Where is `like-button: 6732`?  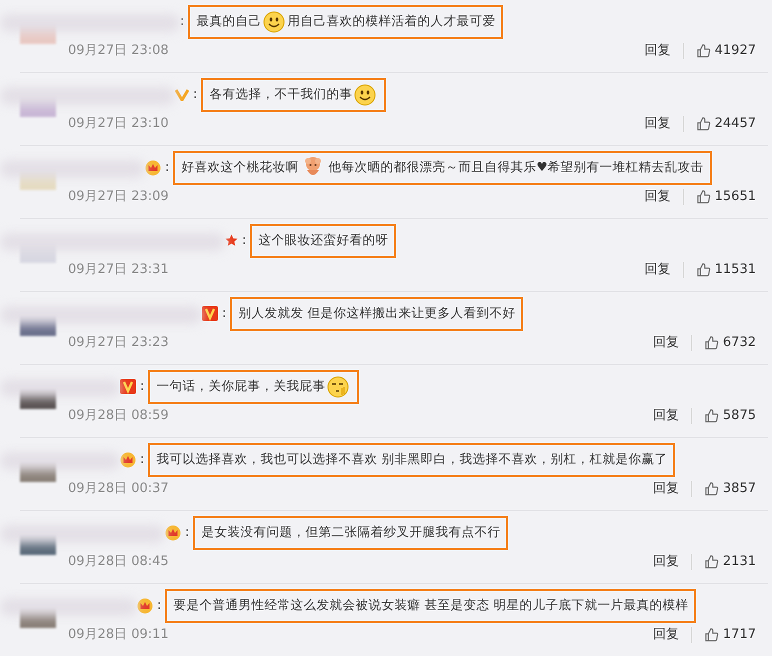
like-button: 6732 is located at coordinates (730, 343).